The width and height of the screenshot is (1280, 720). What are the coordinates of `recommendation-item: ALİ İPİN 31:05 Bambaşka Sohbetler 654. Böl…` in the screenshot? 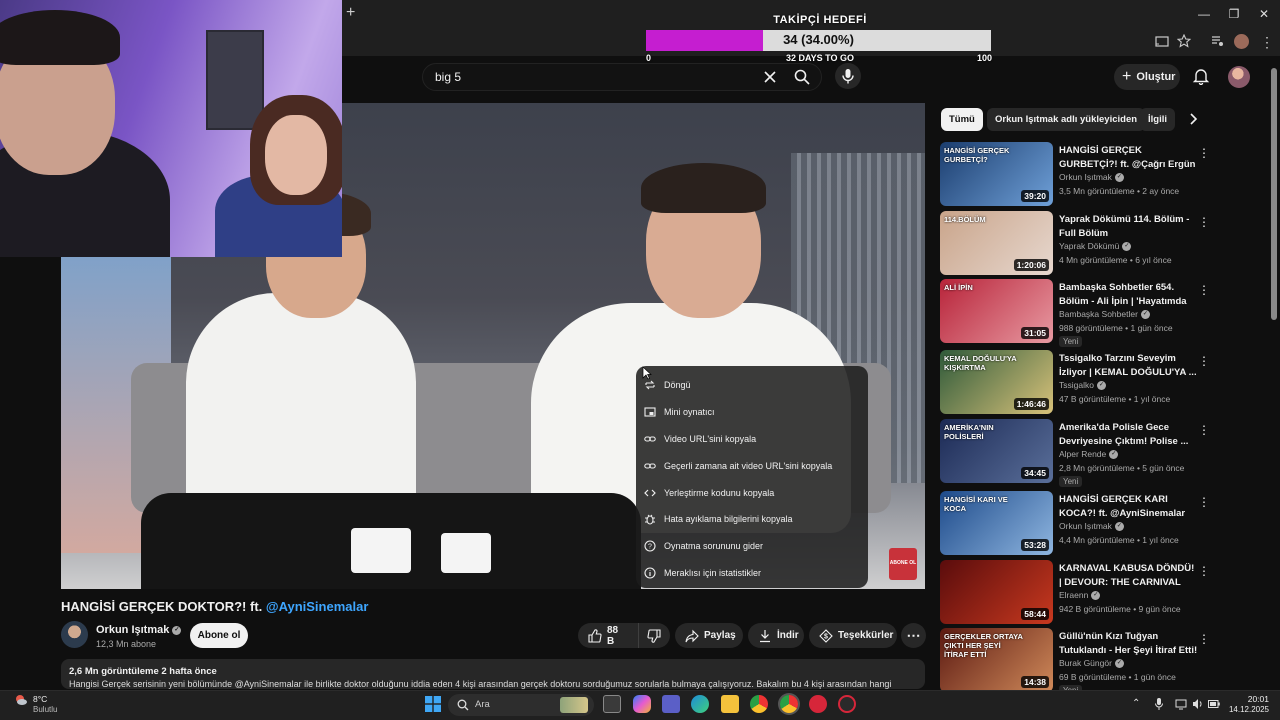 It's located at (1105, 313).